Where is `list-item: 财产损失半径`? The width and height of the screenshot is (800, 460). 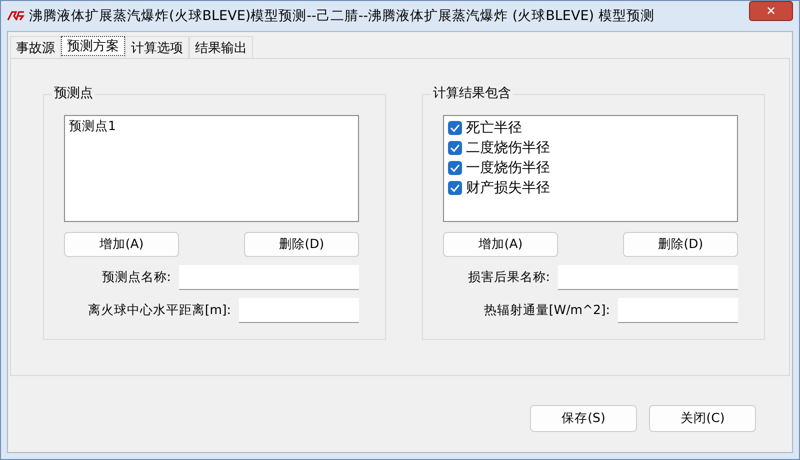
list-item: 财产损失半径 is located at coordinates (508, 188).